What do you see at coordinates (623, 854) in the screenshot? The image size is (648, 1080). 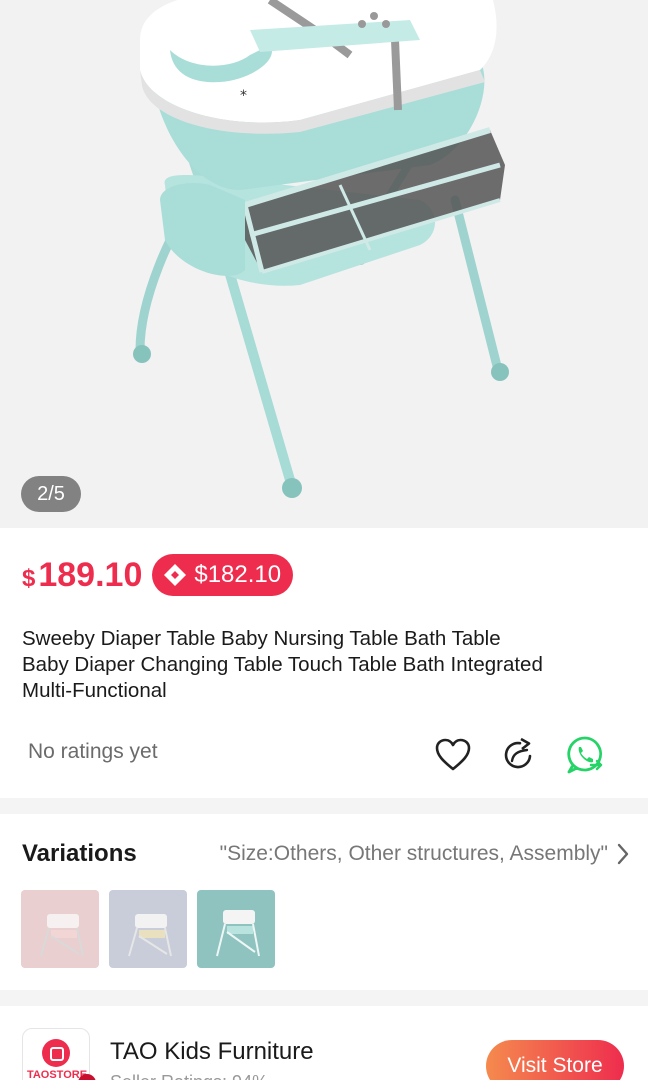 I see `chevron-right-icon` at bounding box center [623, 854].